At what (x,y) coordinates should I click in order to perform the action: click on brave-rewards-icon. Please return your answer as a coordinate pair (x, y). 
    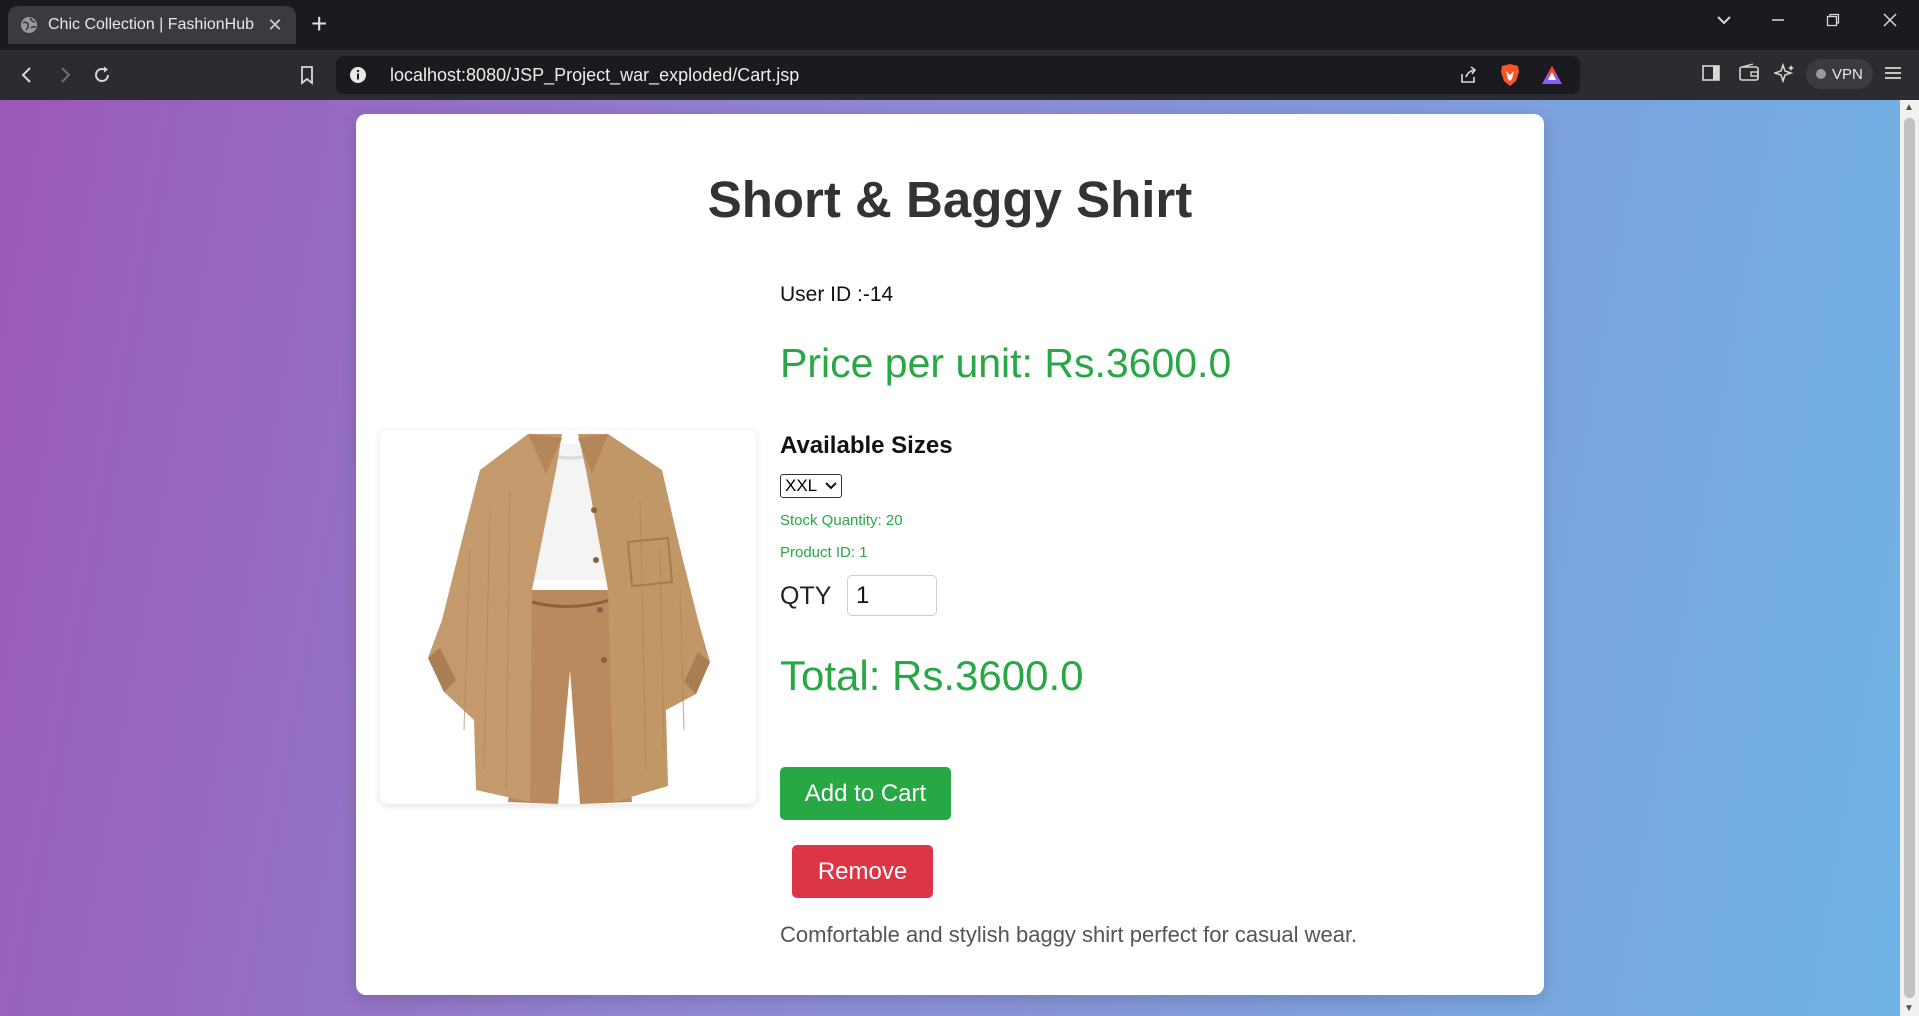
    Looking at the image, I should click on (1552, 75).